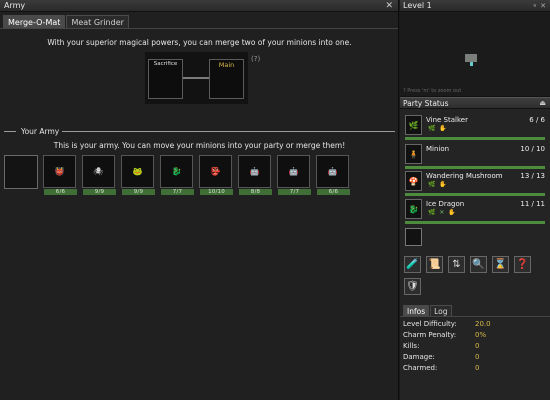 The height and width of the screenshot is (400, 550). What do you see at coordinates (294, 175) in the screenshot?
I see `army-unit: 🤖 7/7` at bounding box center [294, 175].